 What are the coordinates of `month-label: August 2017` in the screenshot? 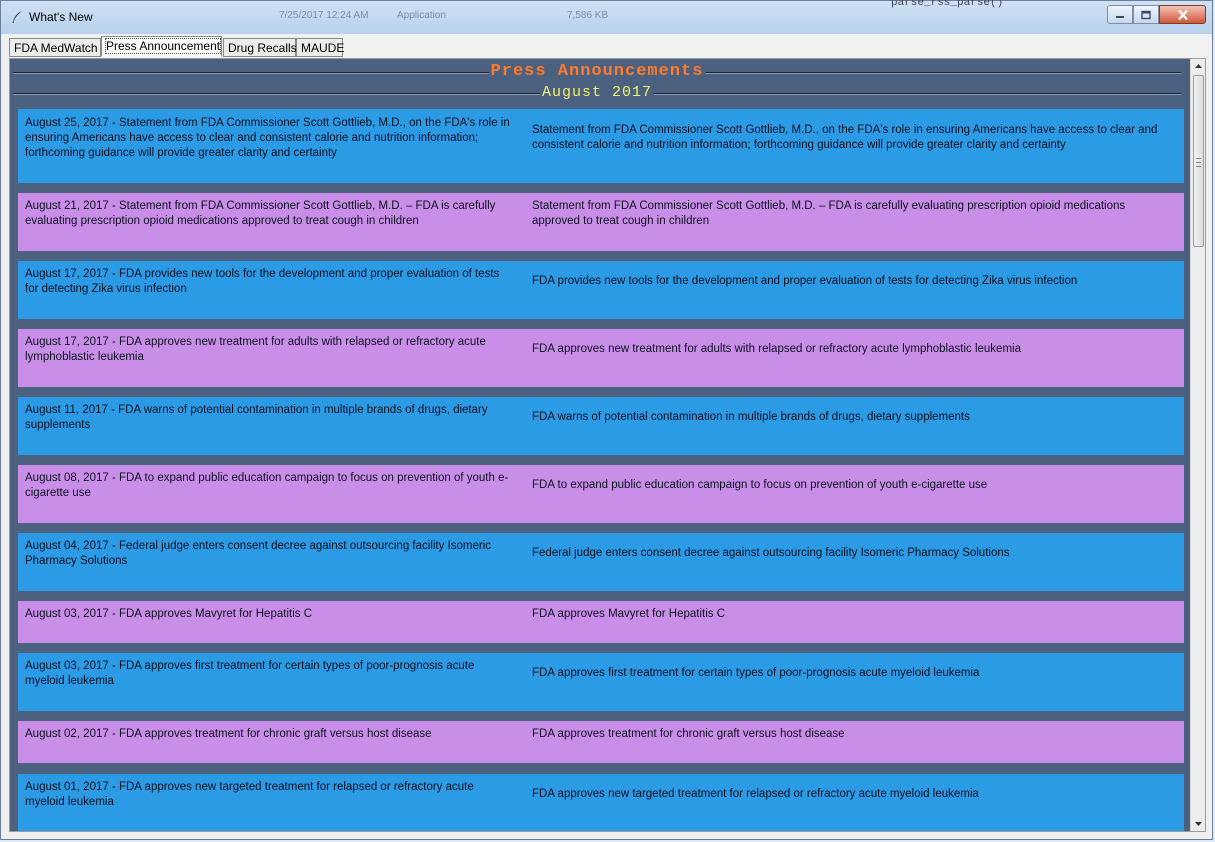 It's located at (597, 93).